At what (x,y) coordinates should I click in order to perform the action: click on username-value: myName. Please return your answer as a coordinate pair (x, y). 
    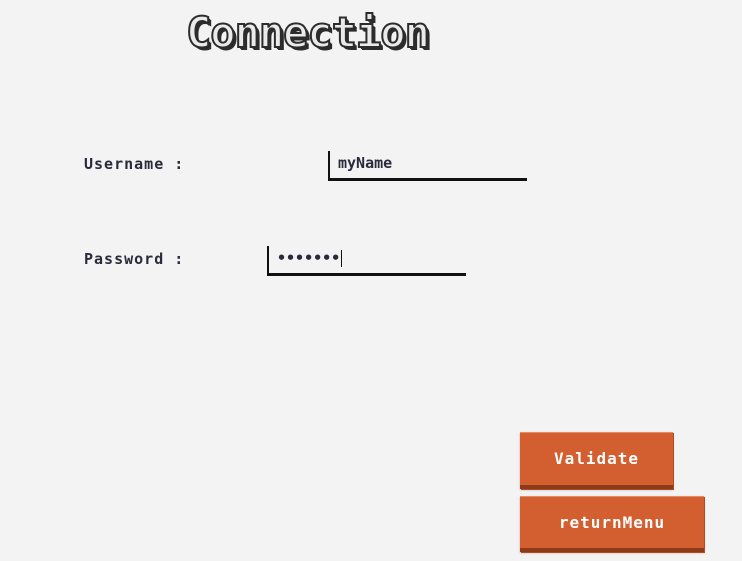
    Looking at the image, I should click on (365, 163).